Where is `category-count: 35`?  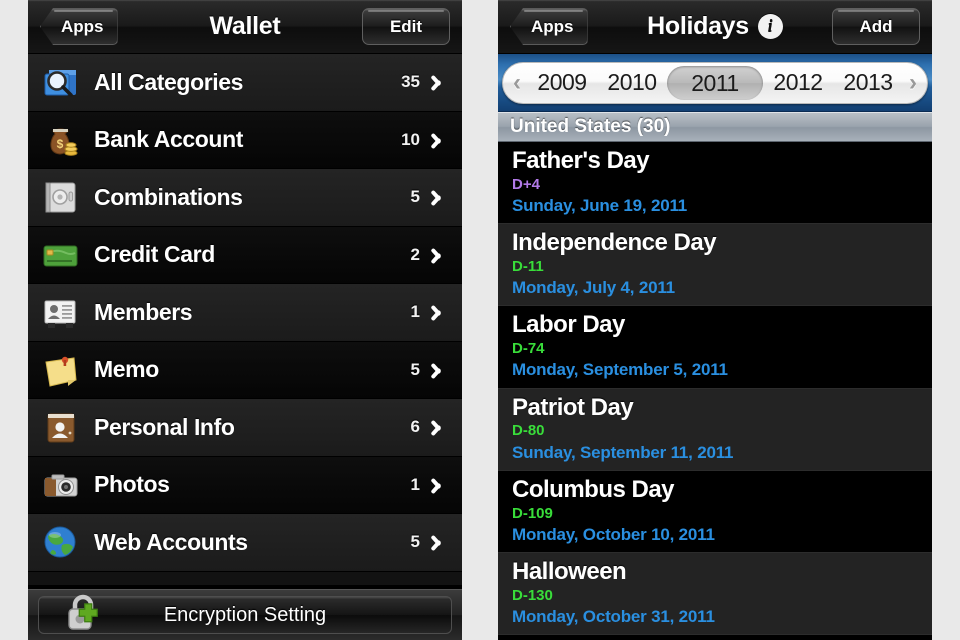
category-count: 35 is located at coordinates (410, 82).